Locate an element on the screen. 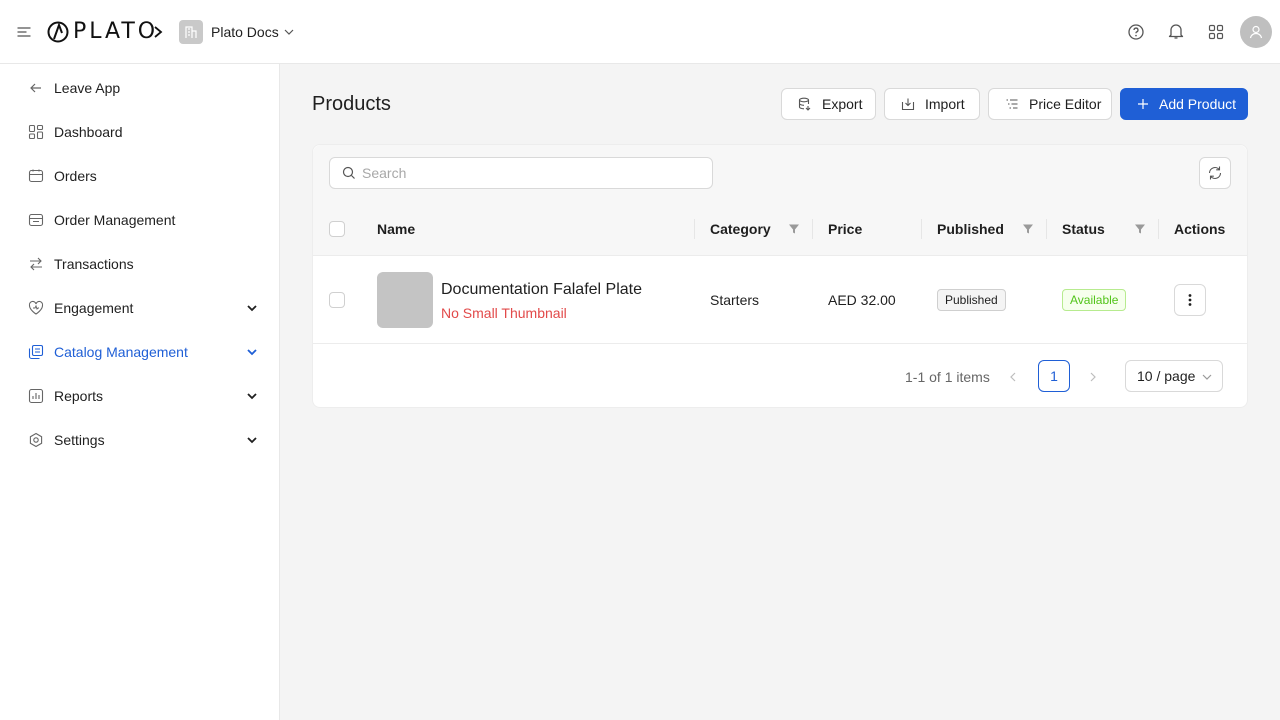 Image resolution: width=1280 pixels, height=720 pixels. sidebar-item-label: Leave App is located at coordinates (87, 88).